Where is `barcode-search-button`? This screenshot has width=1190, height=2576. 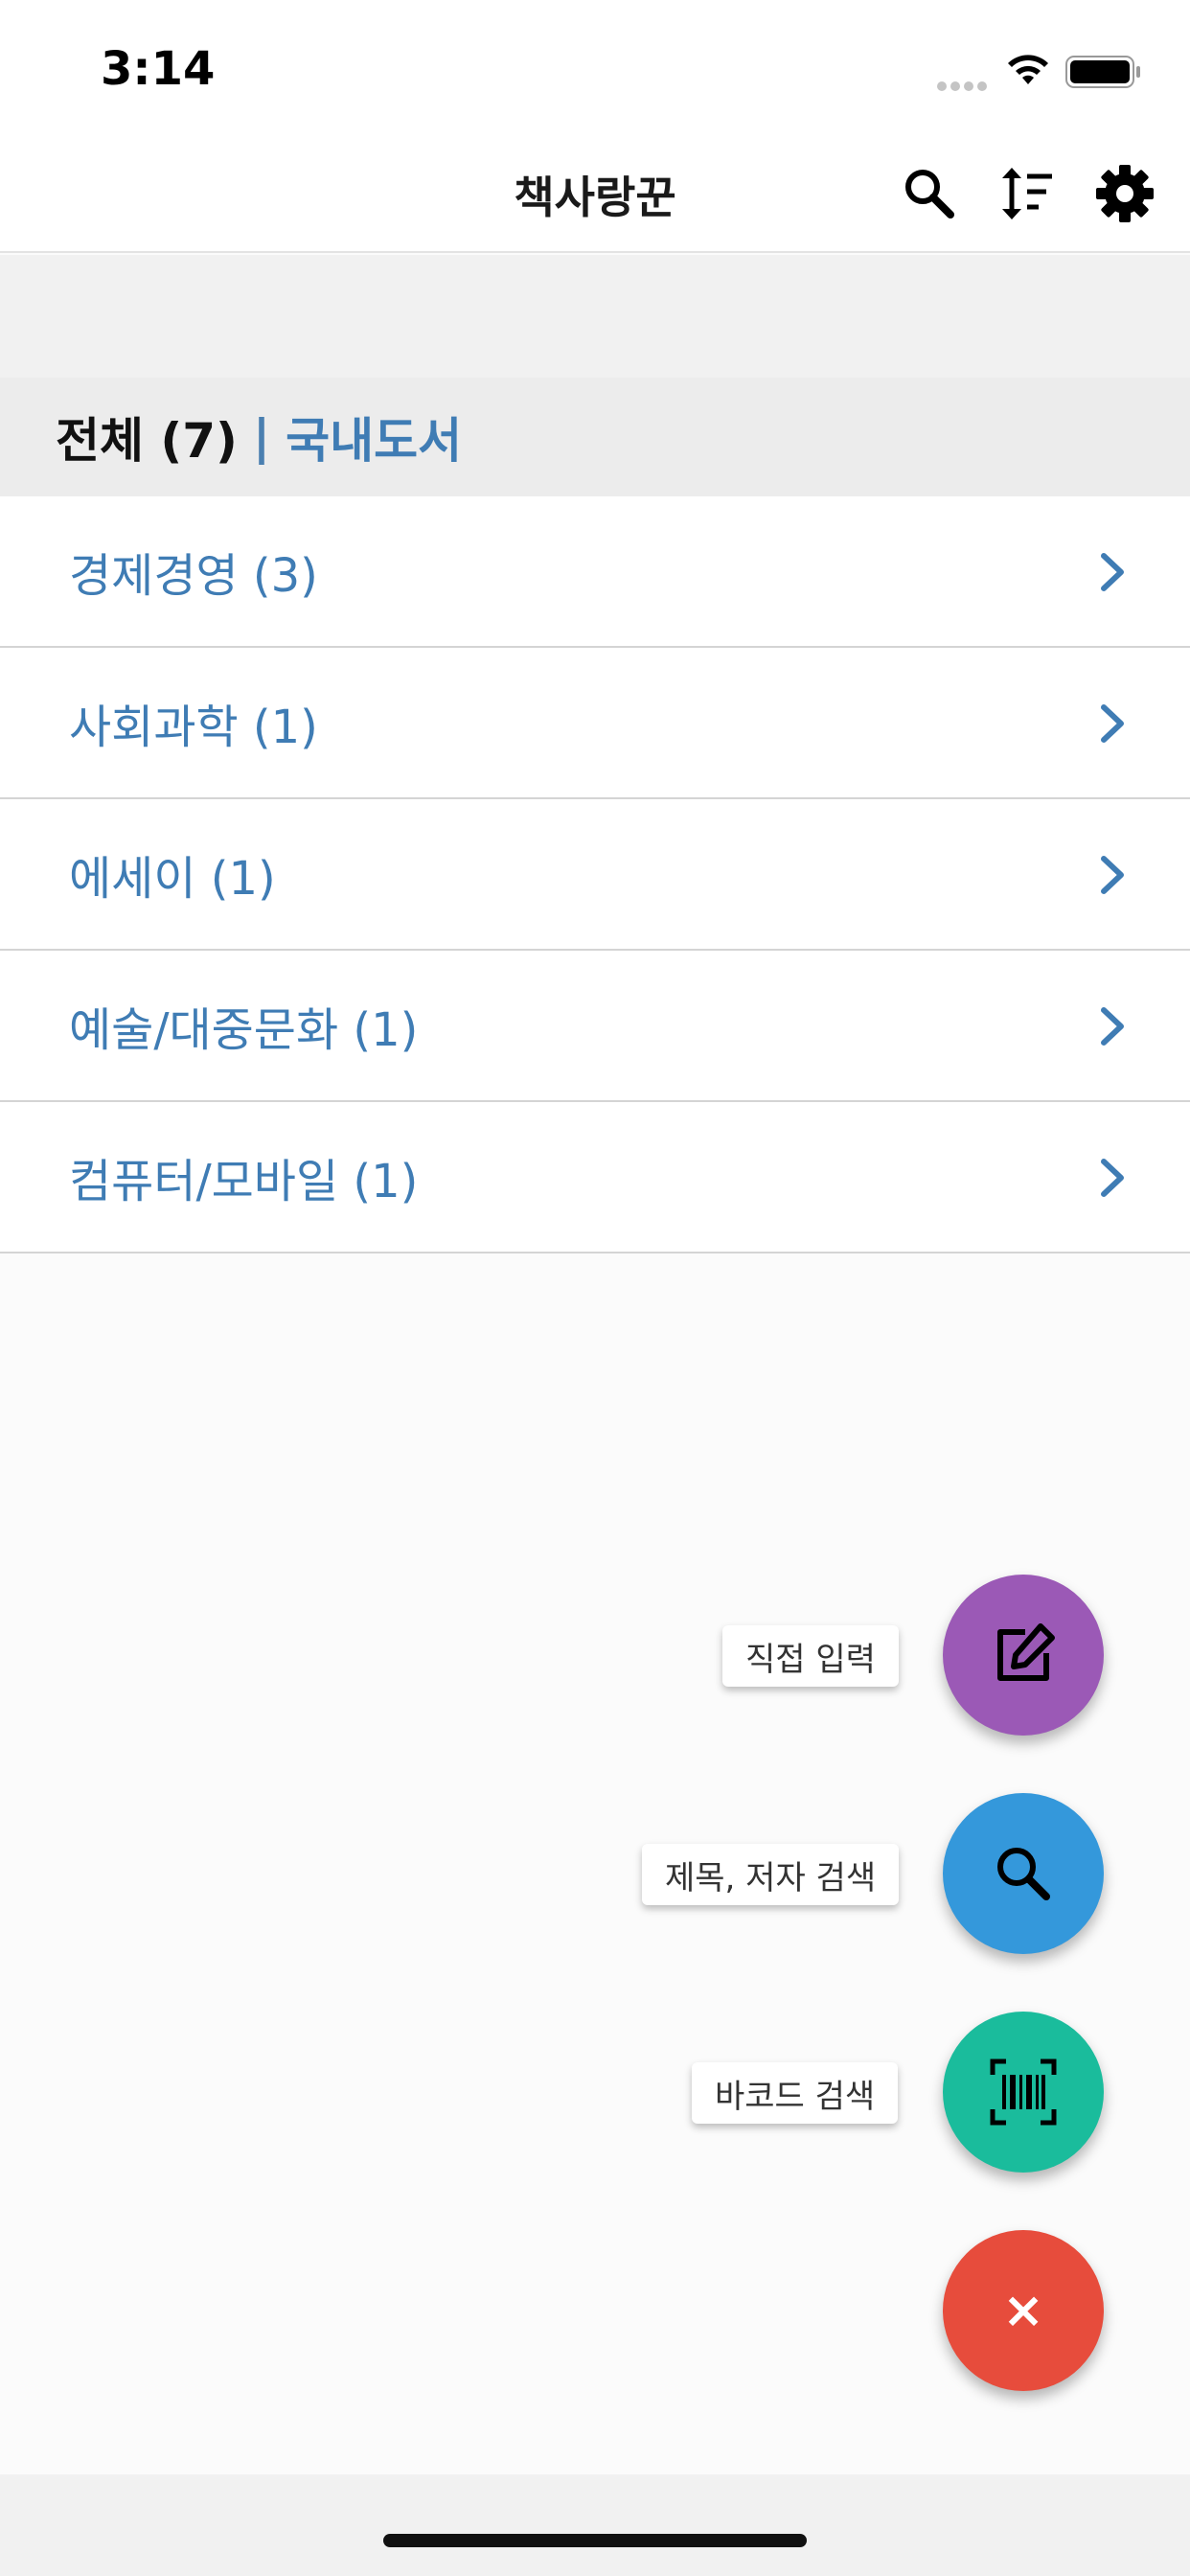 barcode-search-button is located at coordinates (1023, 2092).